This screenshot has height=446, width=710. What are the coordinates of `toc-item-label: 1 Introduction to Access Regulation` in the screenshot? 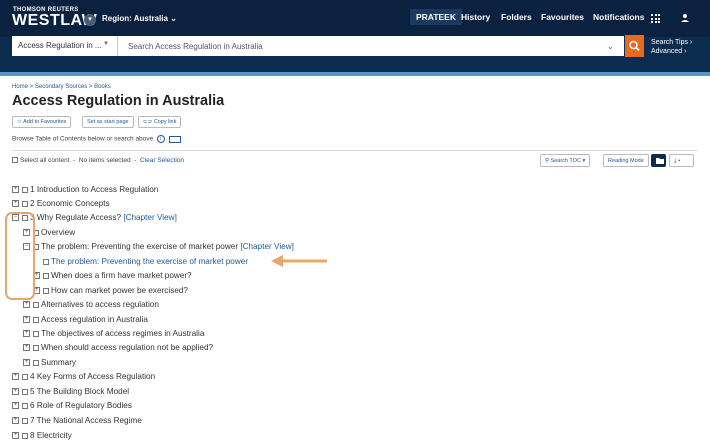 It's located at (94, 189).